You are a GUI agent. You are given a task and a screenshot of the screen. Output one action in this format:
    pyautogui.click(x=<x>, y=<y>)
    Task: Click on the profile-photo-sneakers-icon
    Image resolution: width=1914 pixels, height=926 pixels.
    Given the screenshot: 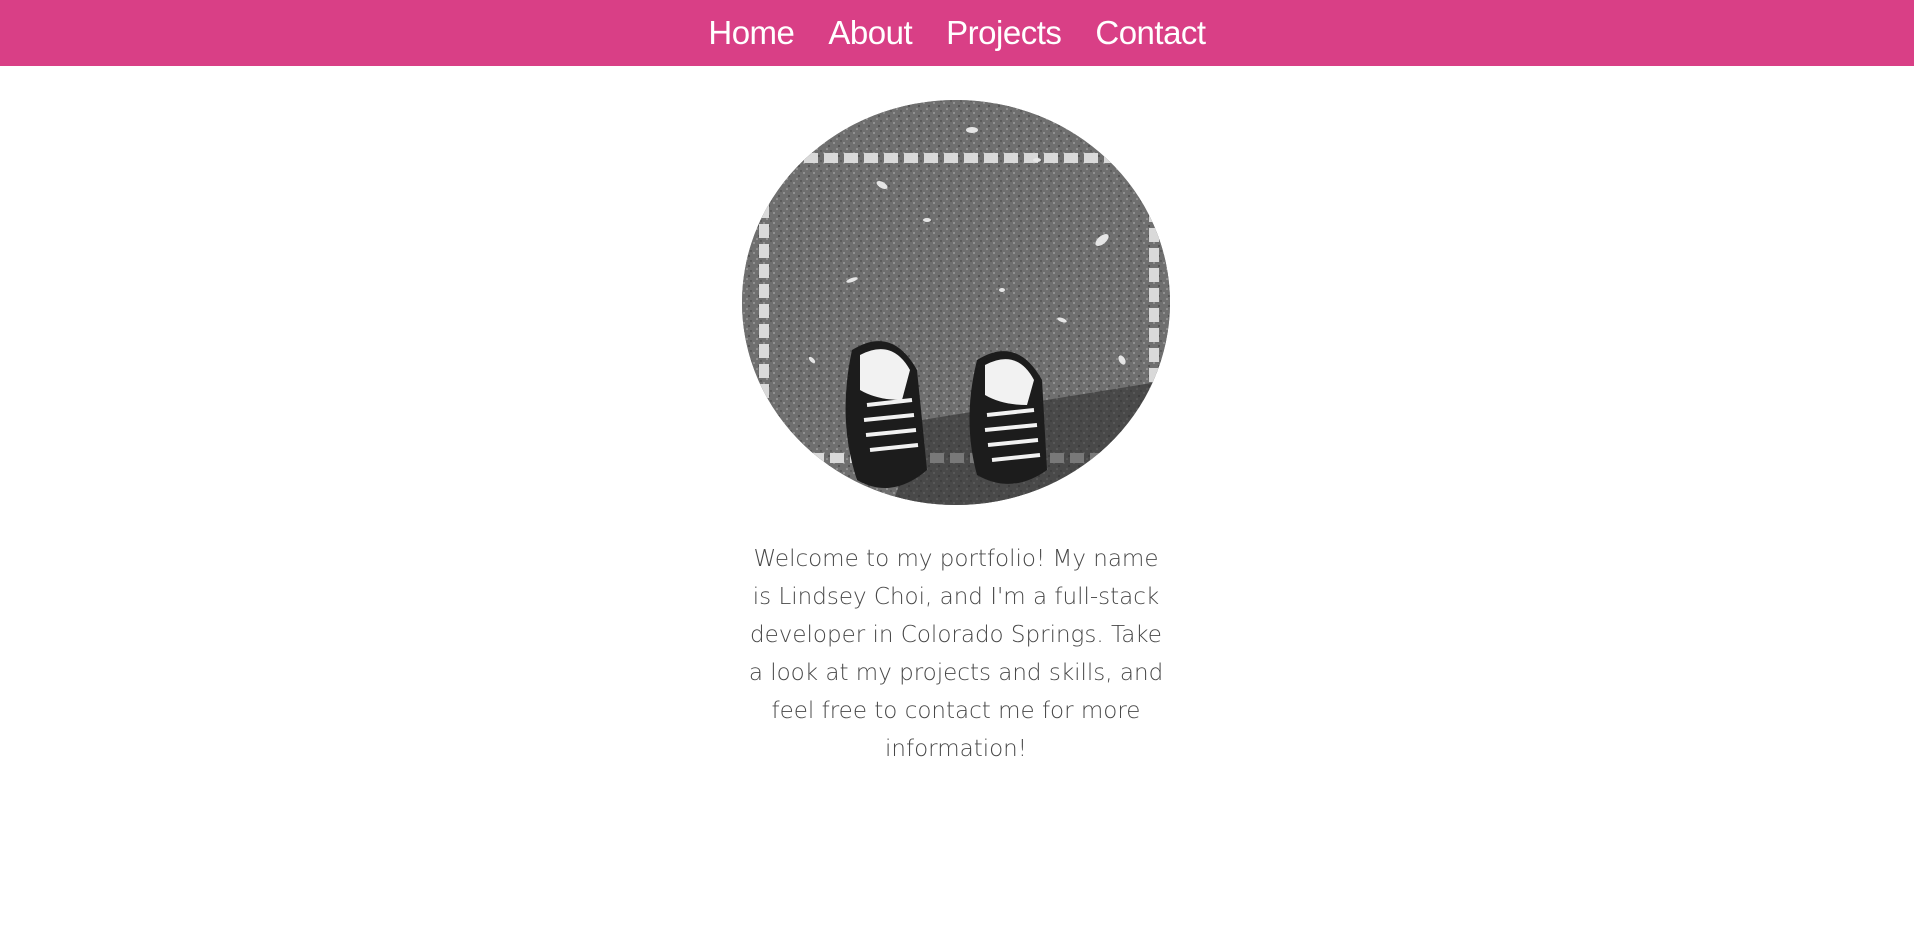 What is the action you would take?
    pyautogui.click(x=956, y=302)
    